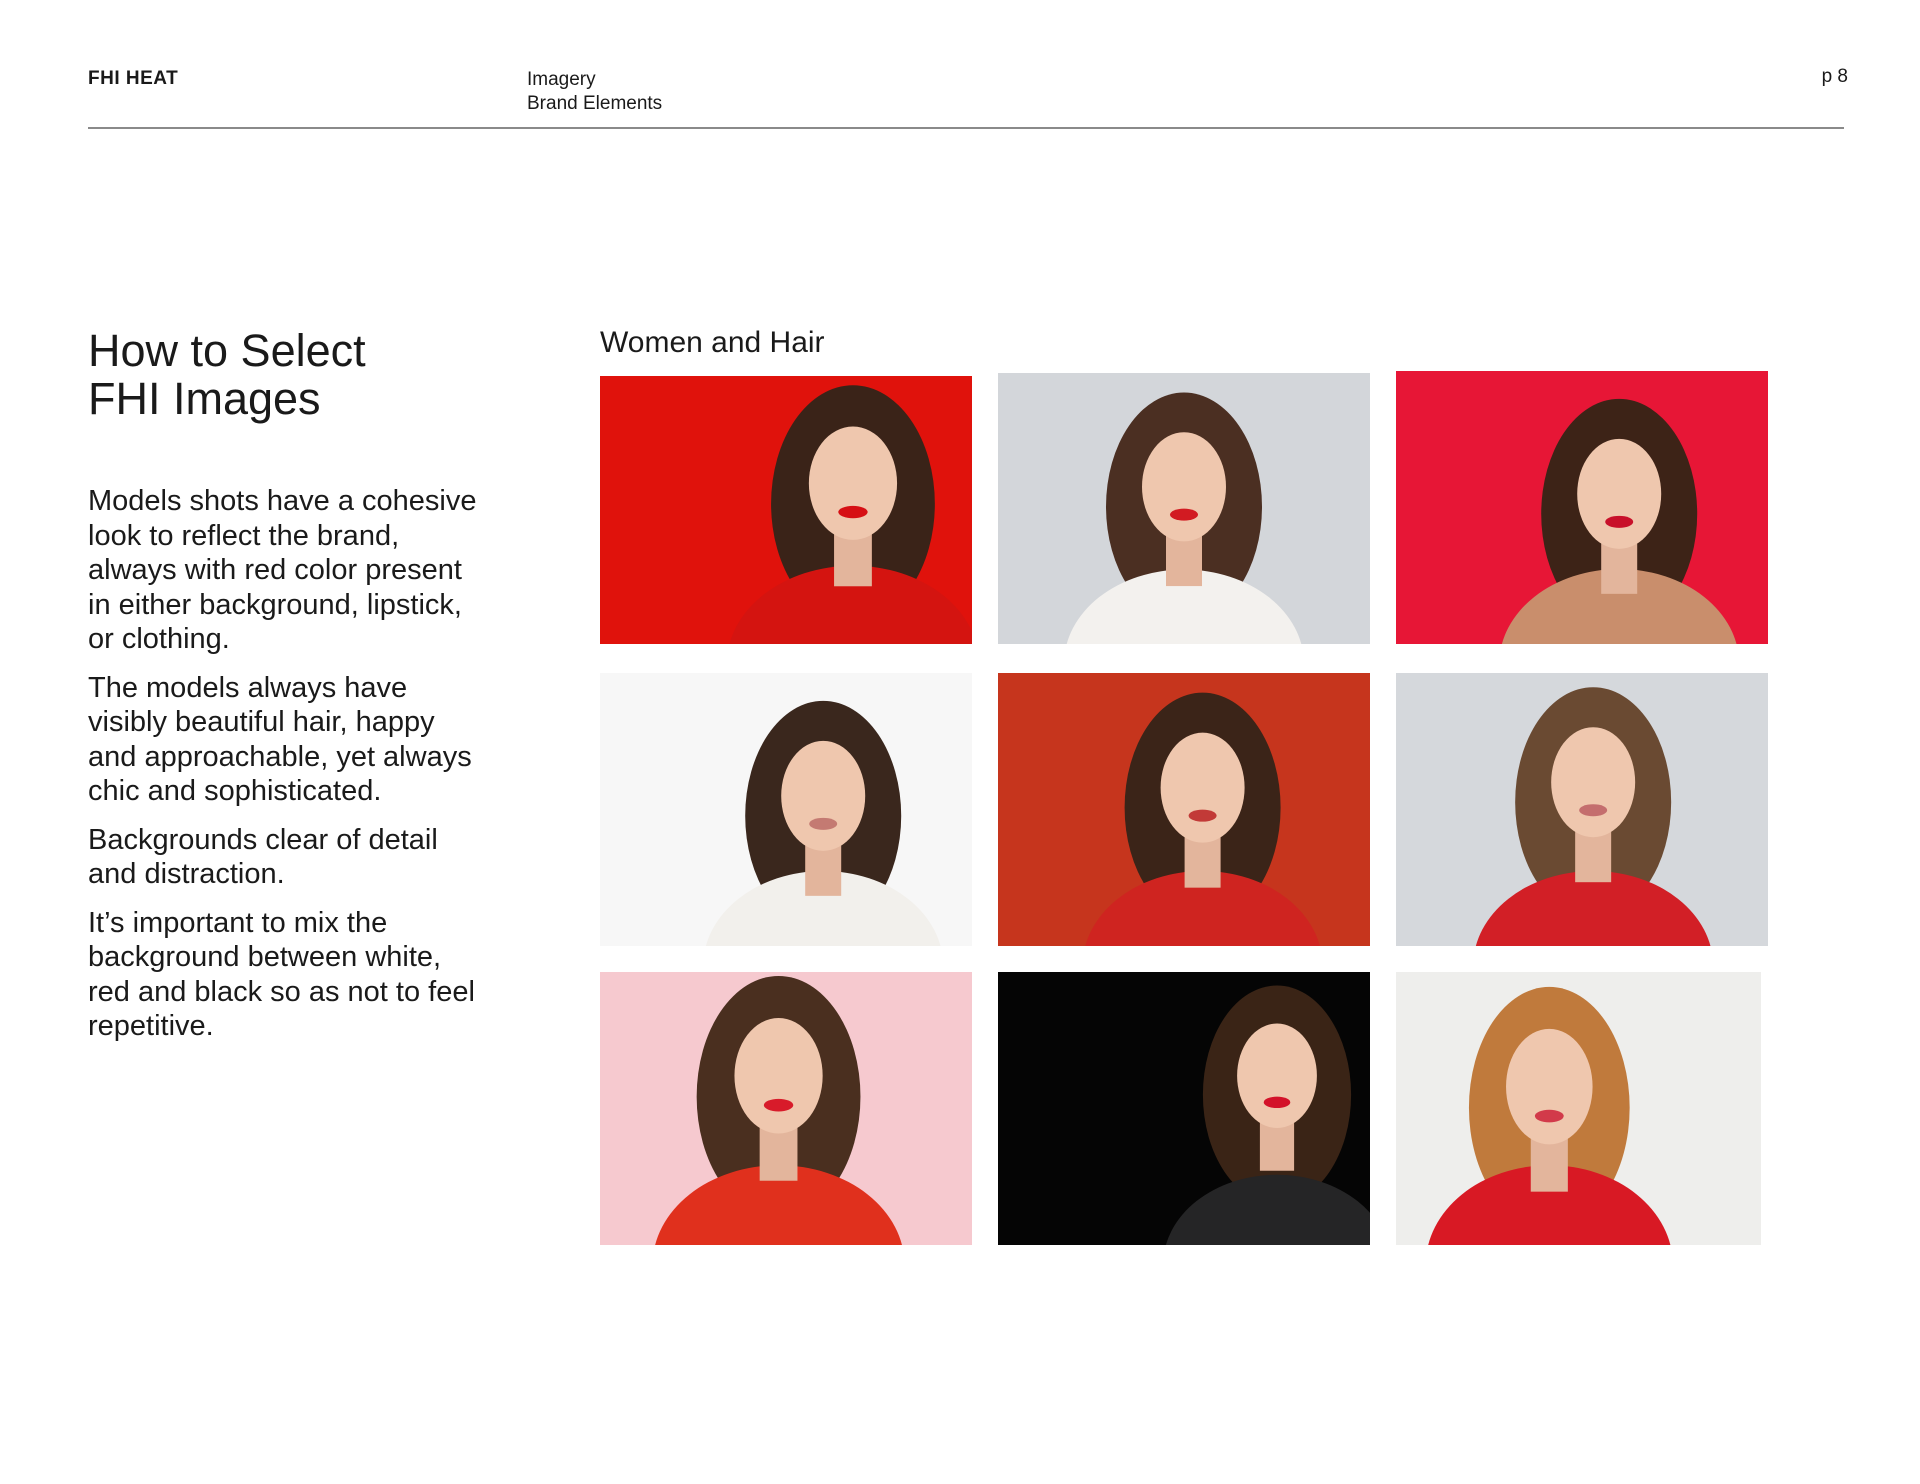  What do you see at coordinates (561, 79) in the screenshot?
I see `section-title: Imagery` at bounding box center [561, 79].